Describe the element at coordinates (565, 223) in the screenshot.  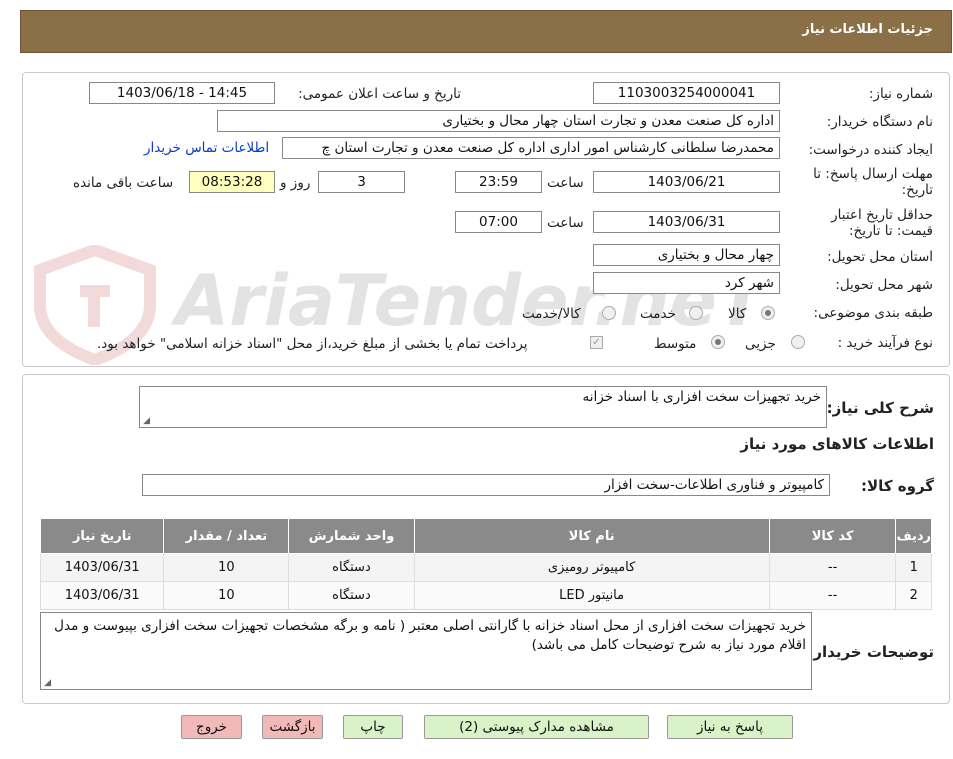
I see `validity-time-label: ساعت` at that location.